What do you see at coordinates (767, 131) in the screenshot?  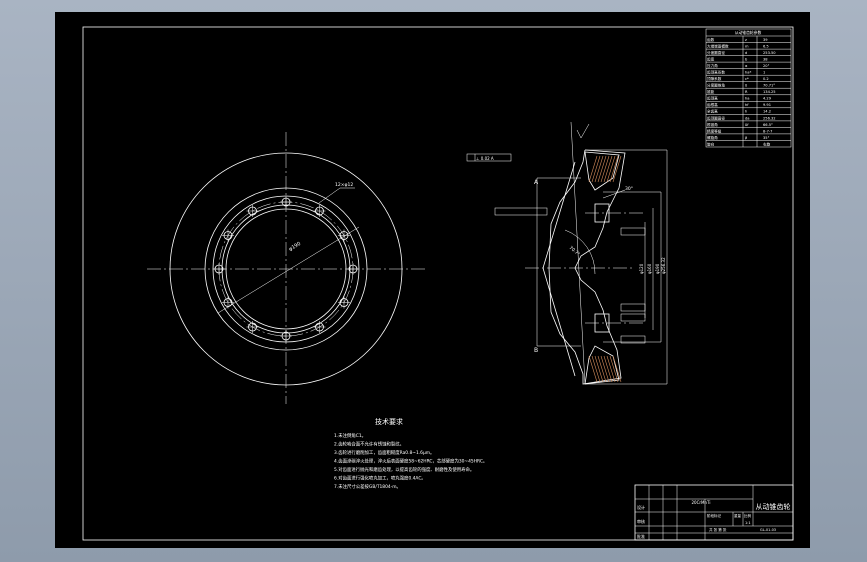 I see `param-cell: 8-7-7` at bounding box center [767, 131].